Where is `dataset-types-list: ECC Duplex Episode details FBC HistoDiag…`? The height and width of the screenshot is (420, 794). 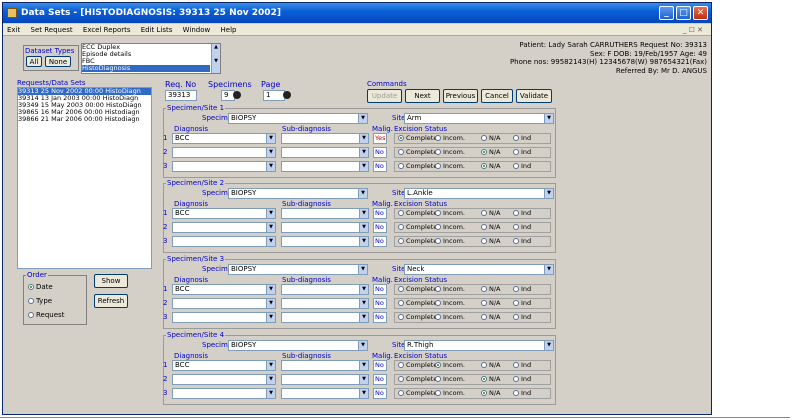 dataset-types-list: ECC Duplex Episode details FBC HistoDiag… is located at coordinates (151, 58).